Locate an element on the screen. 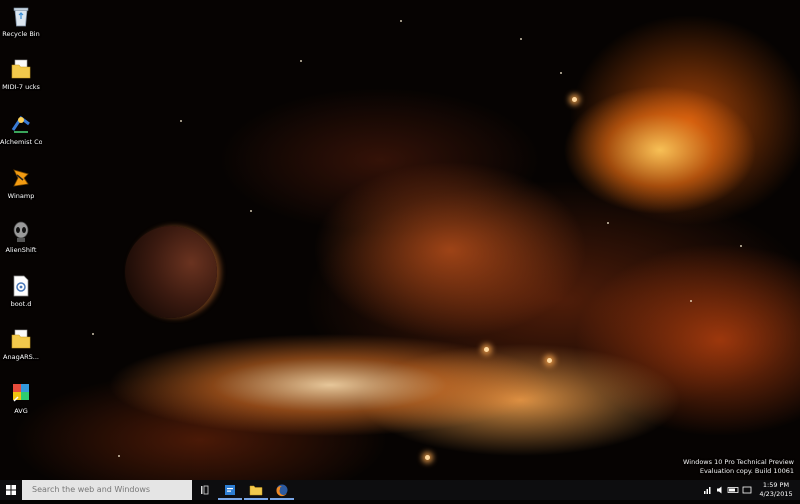 The height and width of the screenshot is (504, 800). store-button is located at coordinates (230, 490).